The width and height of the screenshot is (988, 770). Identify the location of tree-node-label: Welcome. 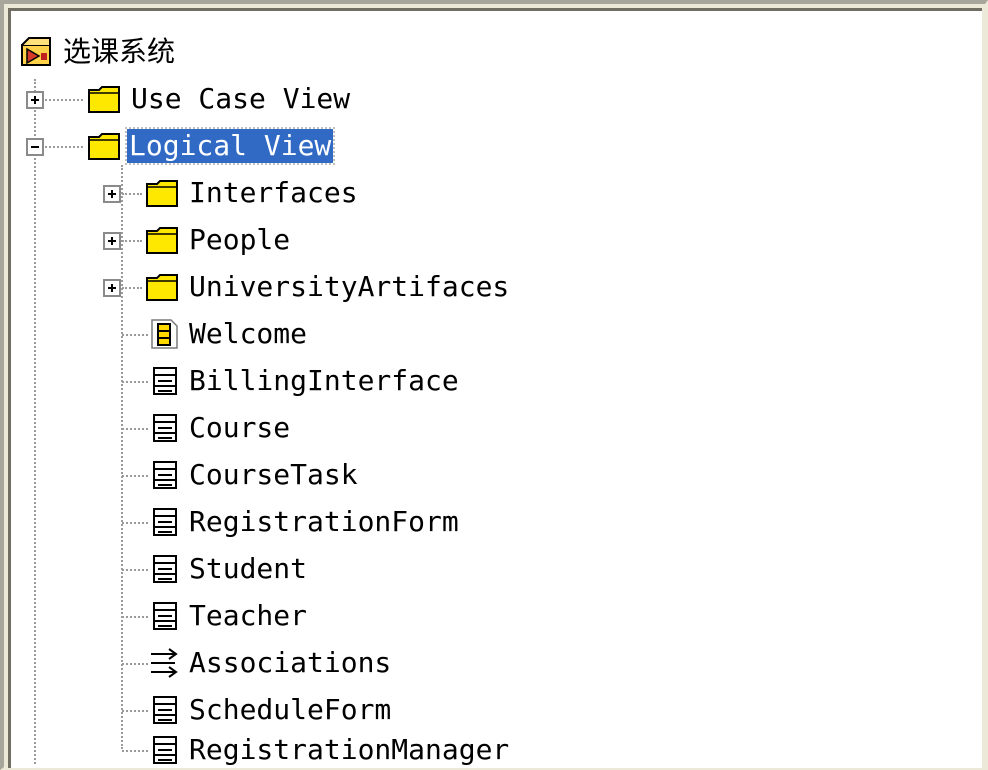
(248, 333).